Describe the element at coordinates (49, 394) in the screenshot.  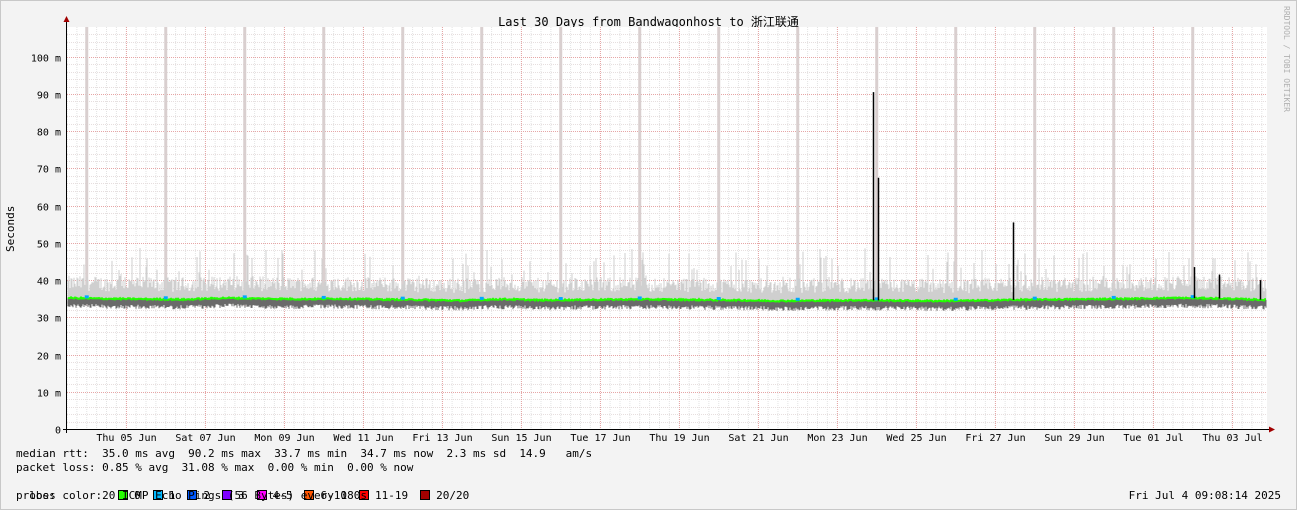
I see `y-tick-label: 10 m` at that location.